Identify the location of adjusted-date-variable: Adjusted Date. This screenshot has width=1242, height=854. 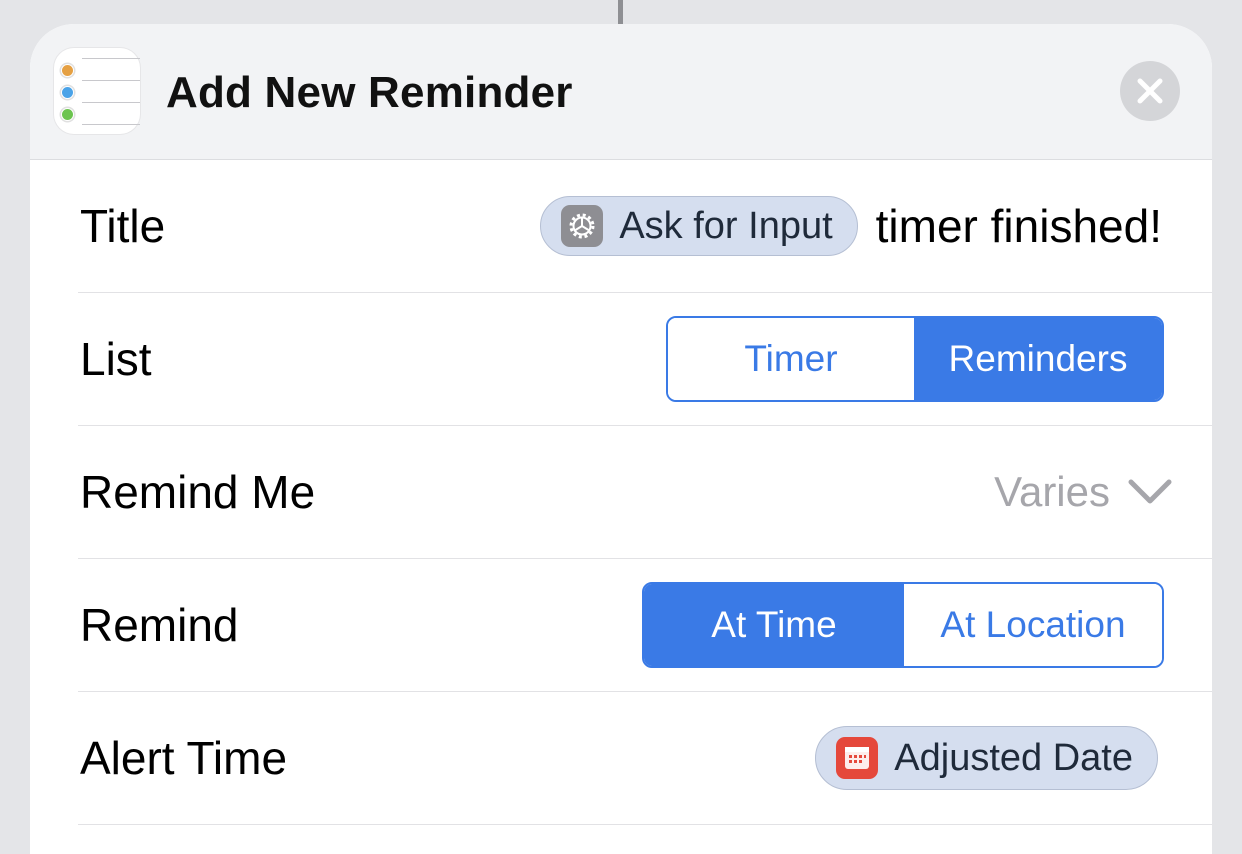
(986, 758).